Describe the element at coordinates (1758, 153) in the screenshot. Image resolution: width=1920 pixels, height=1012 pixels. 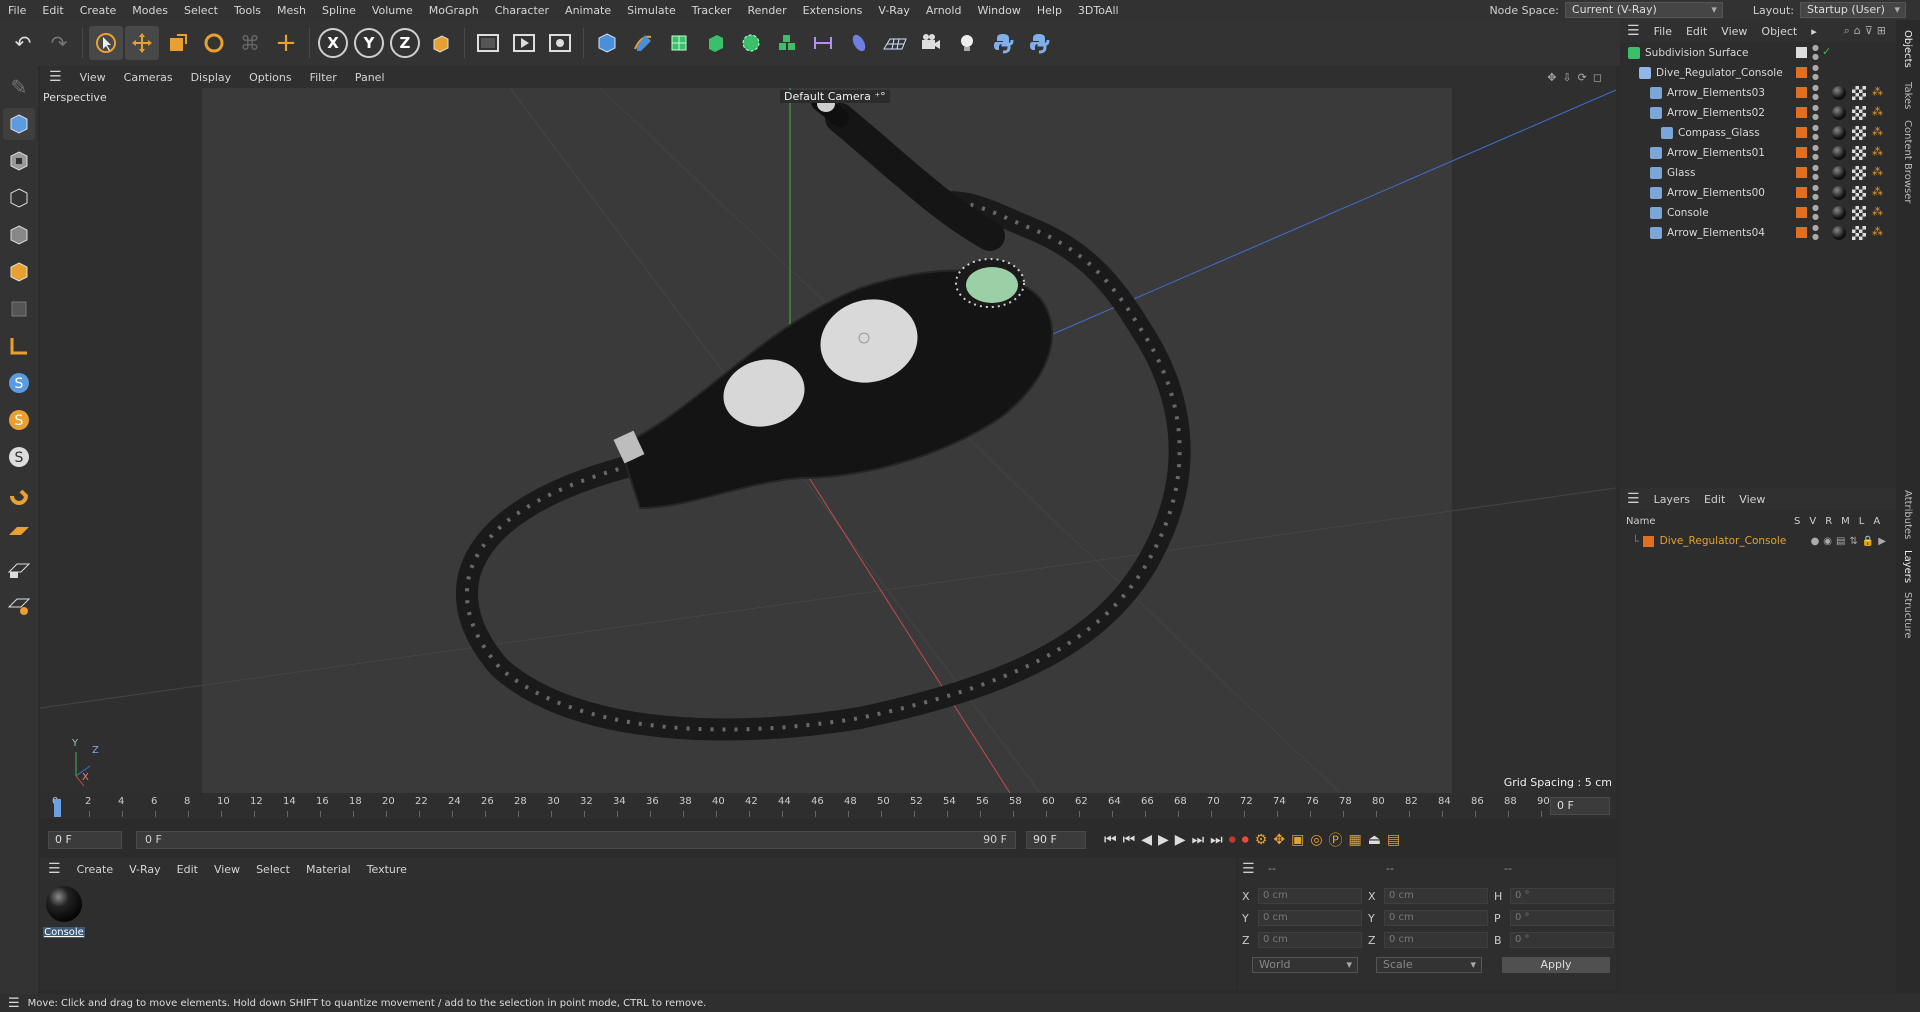
I see `object-row: Arrow_Elements01 ● ● ⁂` at that location.